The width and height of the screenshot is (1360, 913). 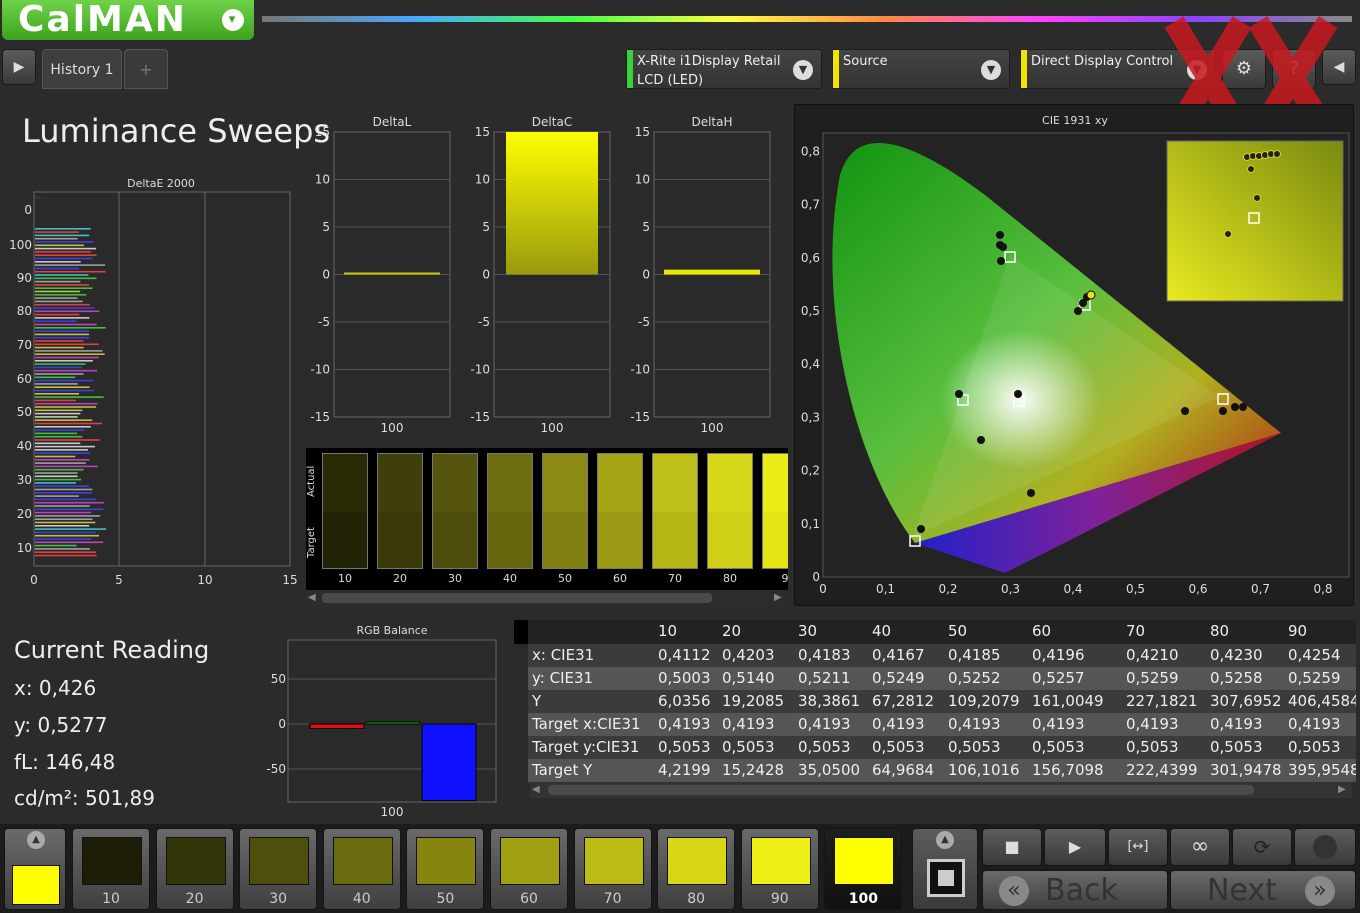 I want to click on swatch-target, so click(x=620, y=540).